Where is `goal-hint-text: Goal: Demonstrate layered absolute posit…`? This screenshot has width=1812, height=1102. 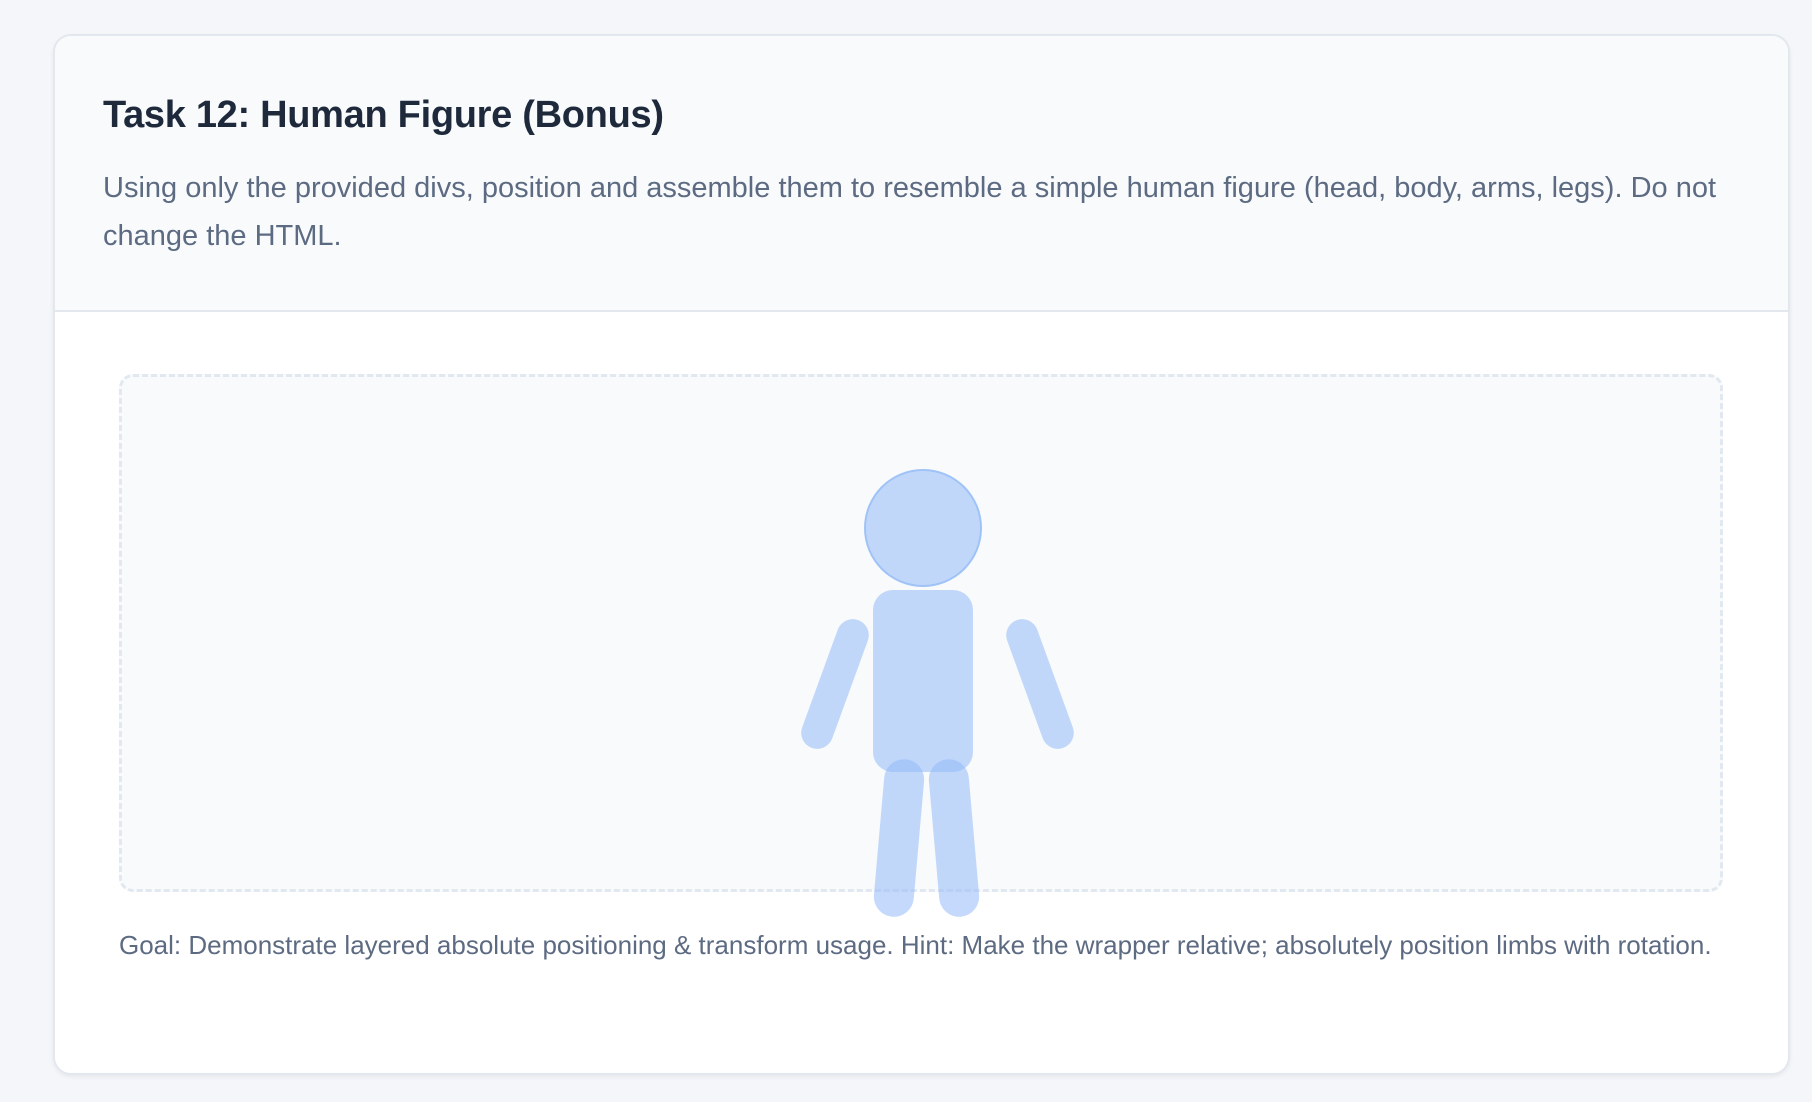
goal-hint-text: Goal: Demonstrate layered absolute posit… is located at coordinates (915, 945).